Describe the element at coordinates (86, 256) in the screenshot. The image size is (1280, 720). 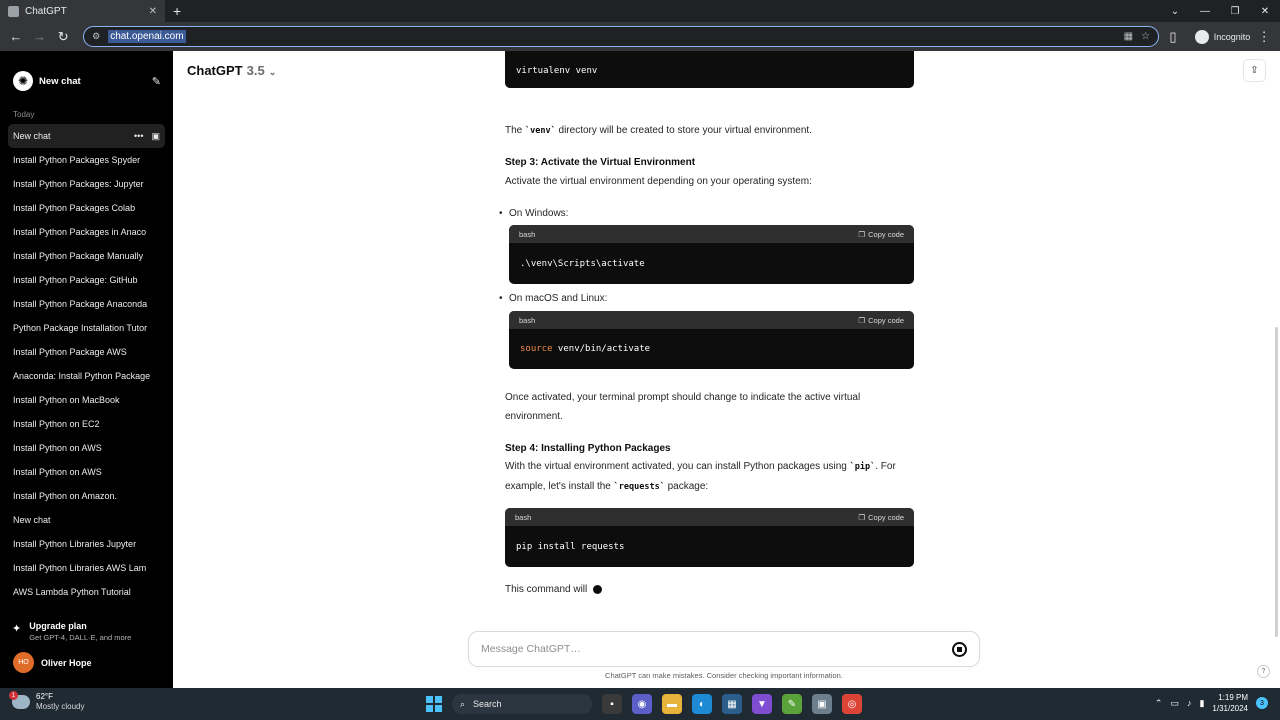
I see `chat-history-item: Install Python Package Manually` at that location.